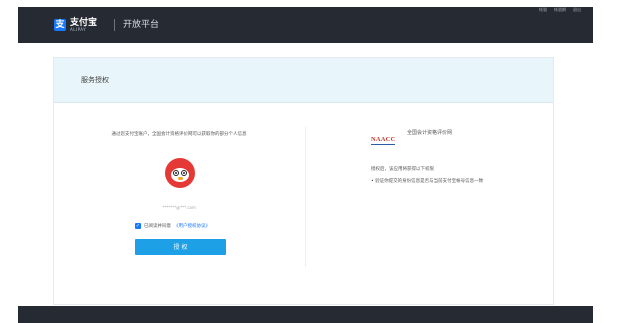  I want to click on user-avatar, so click(180, 173).